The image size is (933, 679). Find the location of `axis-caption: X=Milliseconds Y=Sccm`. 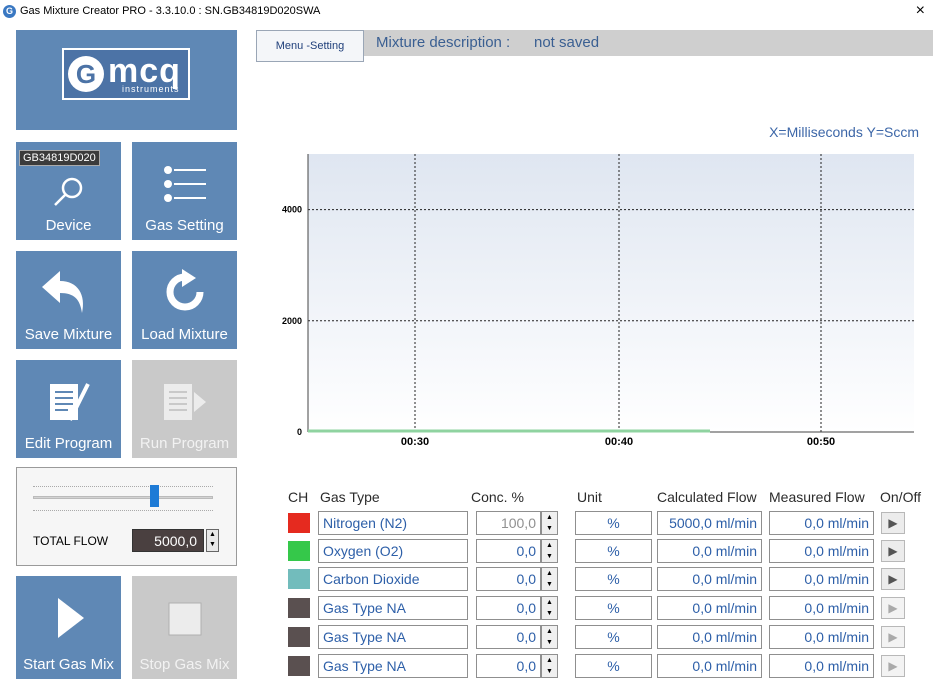

axis-caption: X=Milliseconds Y=Sccm is located at coordinates (844, 132).